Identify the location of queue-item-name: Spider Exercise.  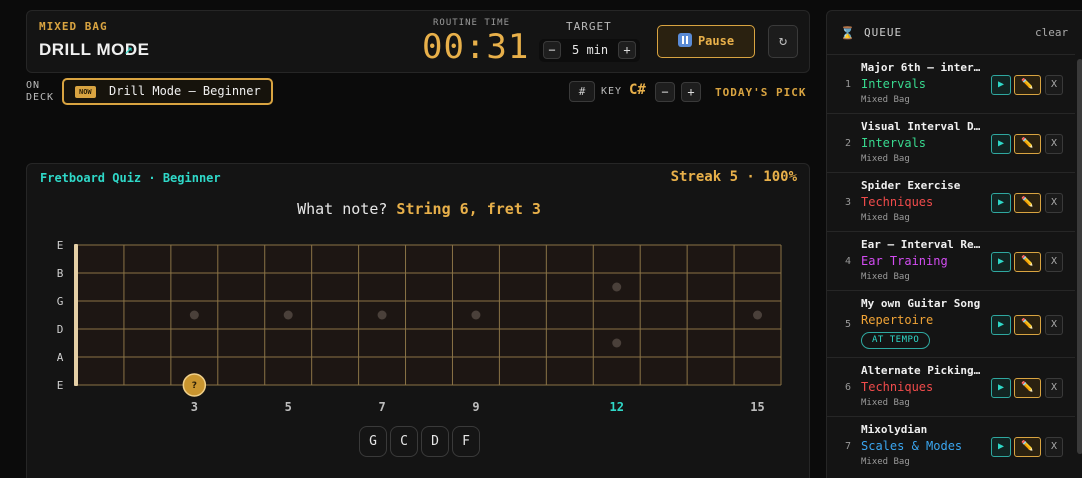
(911, 185).